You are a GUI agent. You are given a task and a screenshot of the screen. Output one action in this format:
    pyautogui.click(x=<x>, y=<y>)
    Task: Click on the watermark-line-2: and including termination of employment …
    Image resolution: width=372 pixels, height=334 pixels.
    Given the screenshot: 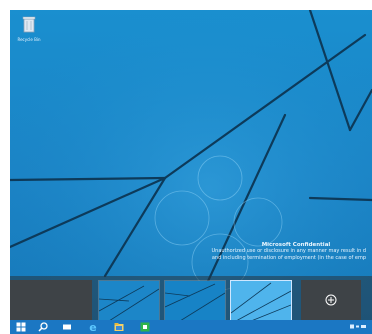 What is the action you would take?
    pyautogui.click(x=288, y=258)
    